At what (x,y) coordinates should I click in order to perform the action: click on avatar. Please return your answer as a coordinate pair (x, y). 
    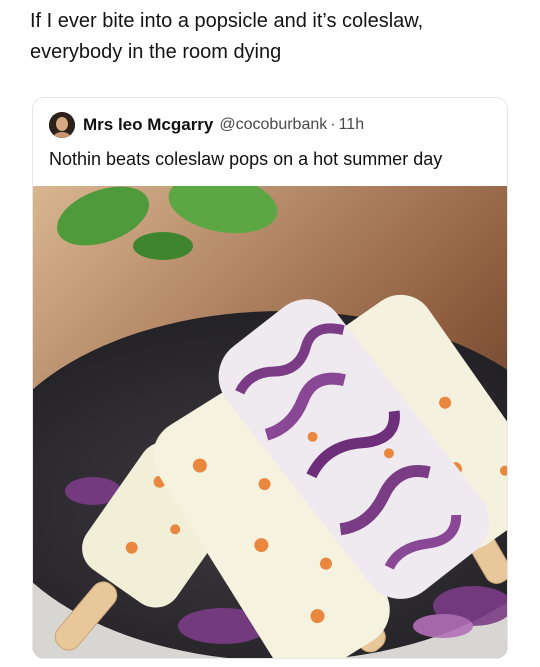
    Looking at the image, I should click on (62, 125).